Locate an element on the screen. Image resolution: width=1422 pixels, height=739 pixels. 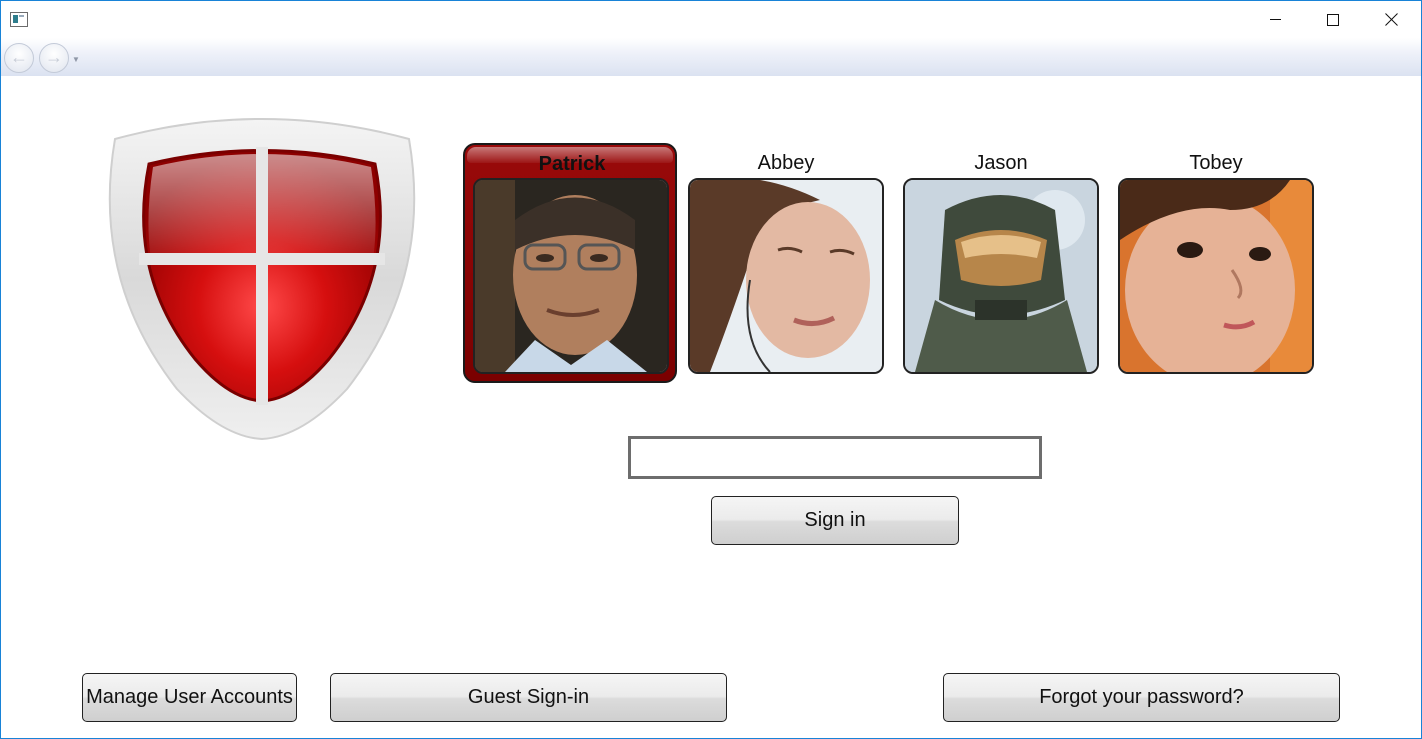
user-name-label: Tobey is located at coordinates (1216, 163).